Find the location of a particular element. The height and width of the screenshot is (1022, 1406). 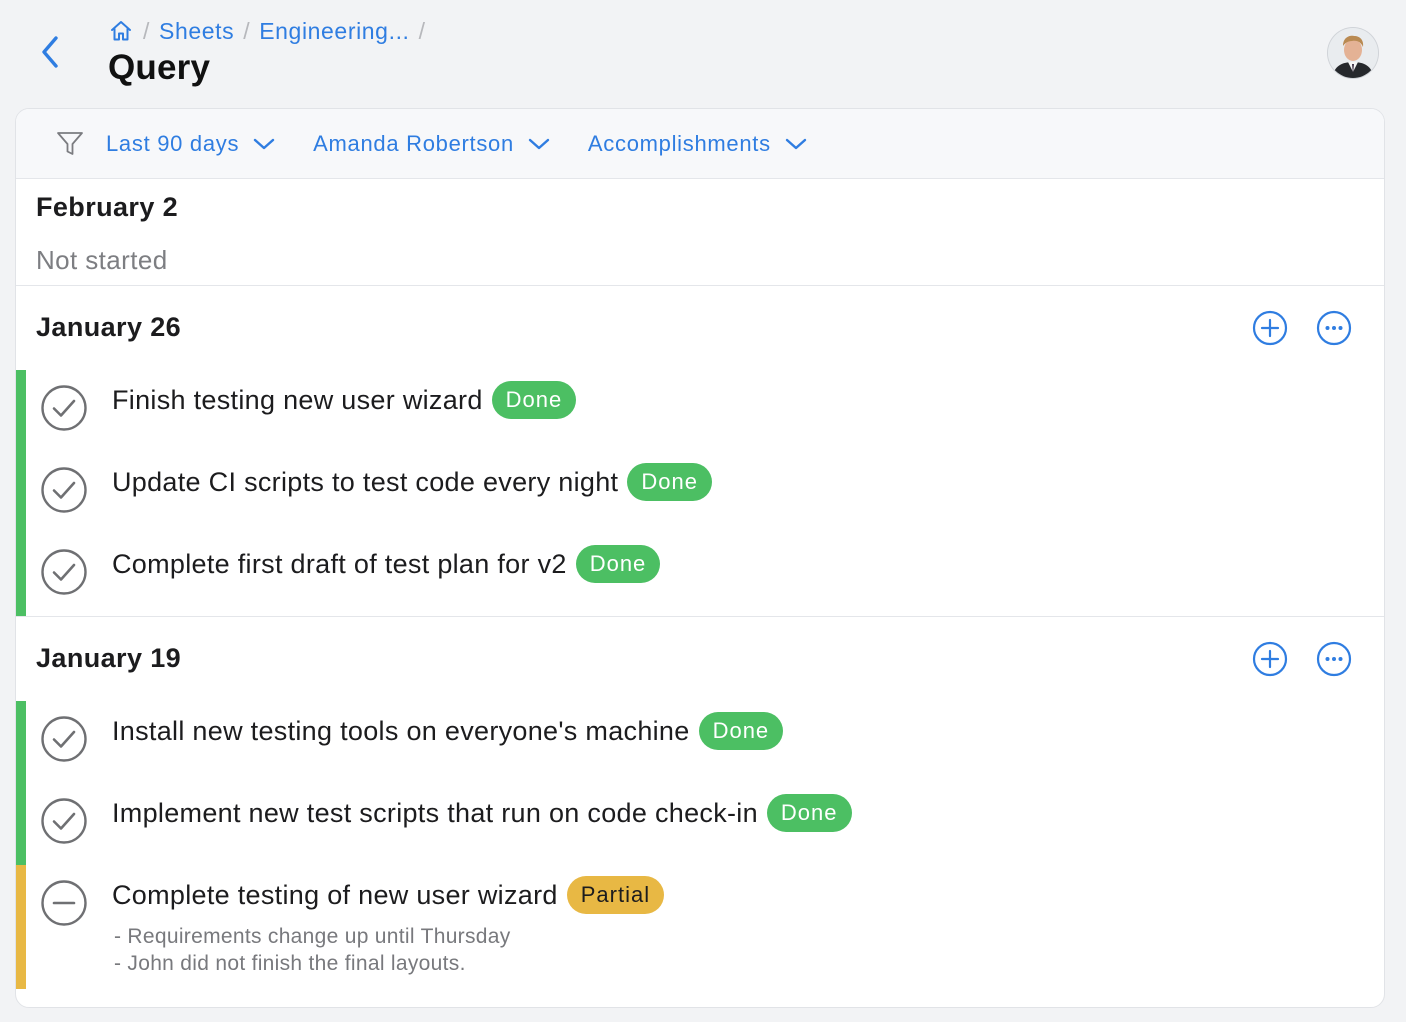

category-dropdown: Accomplishments is located at coordinates (697, 144).